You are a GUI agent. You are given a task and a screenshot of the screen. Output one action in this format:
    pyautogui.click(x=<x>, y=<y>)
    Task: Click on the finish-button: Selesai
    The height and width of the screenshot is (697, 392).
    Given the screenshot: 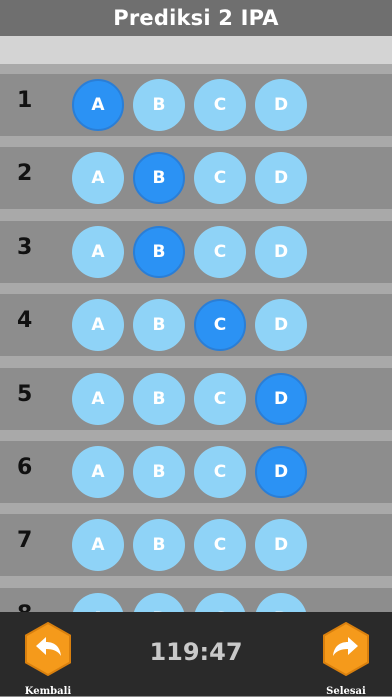 What is the action you would take?
    pyautogui.click(x=346, y=659)
    